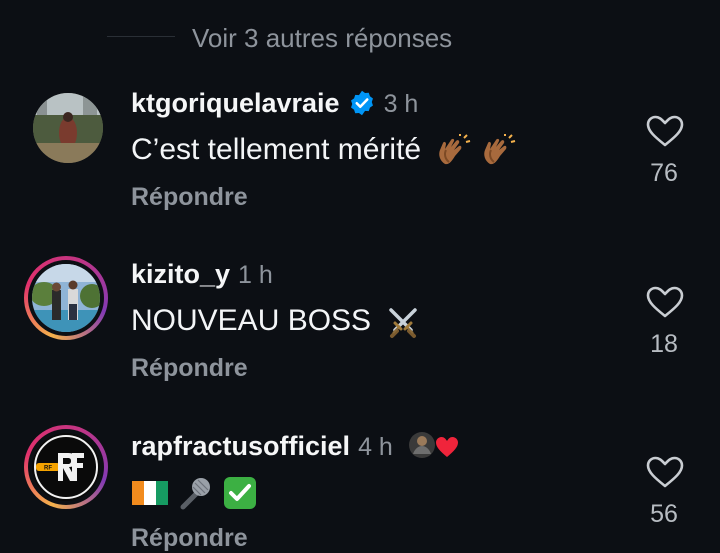 Image resolution: width=720 pixels, height=553 pixels. What do you see at coordinates (375, 447) in the screenshot?
I see `comment-time: 4 h` at bounding box center [375, 447].